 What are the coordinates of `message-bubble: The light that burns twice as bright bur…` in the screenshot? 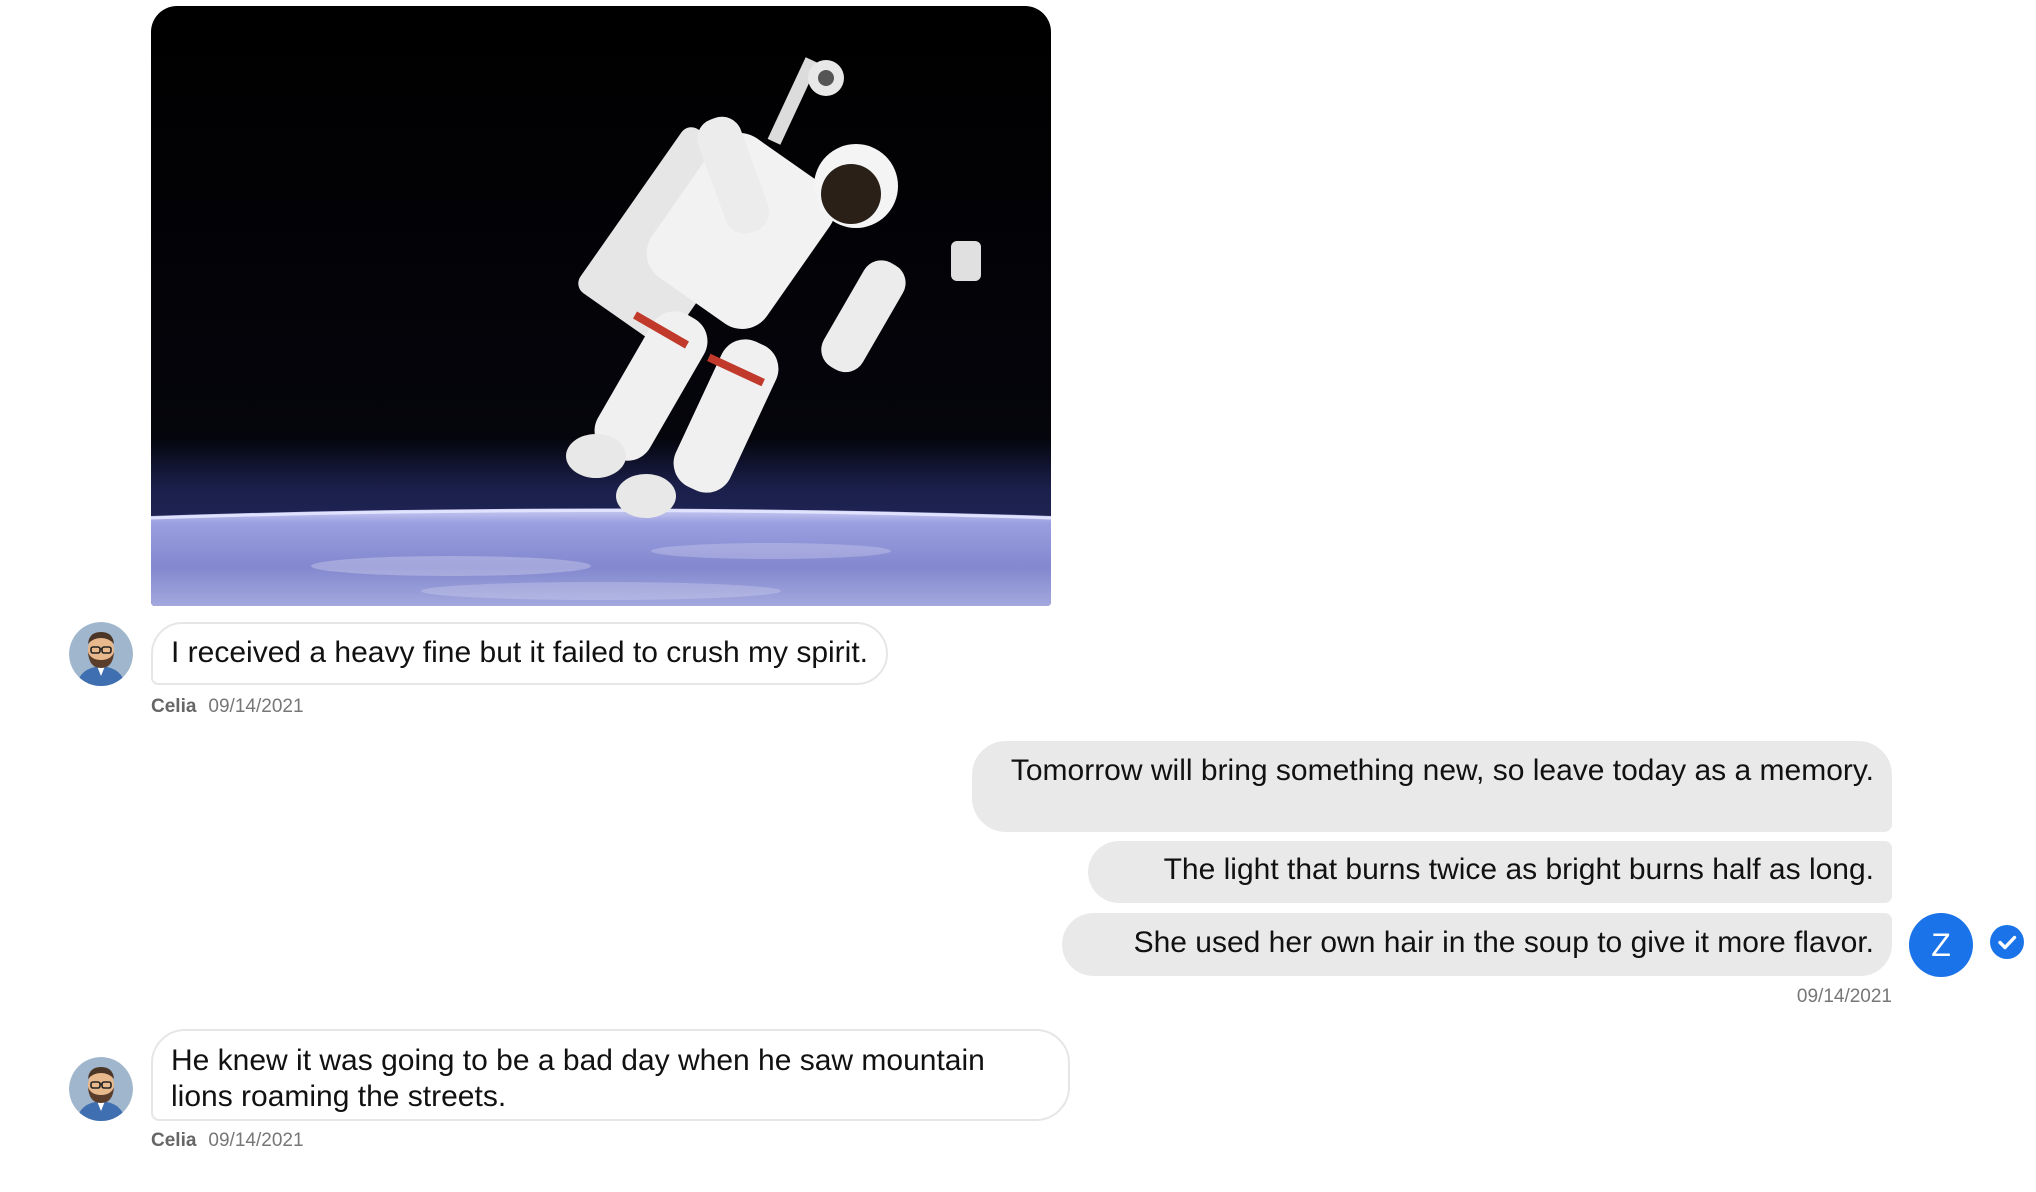 It's located at (1490, 872).